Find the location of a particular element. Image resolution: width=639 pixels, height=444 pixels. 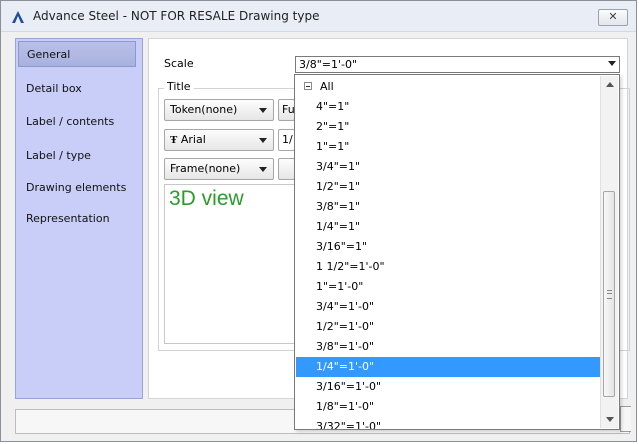

sidebar-item-label-type: Label / type is located at coordinates (81, 156).